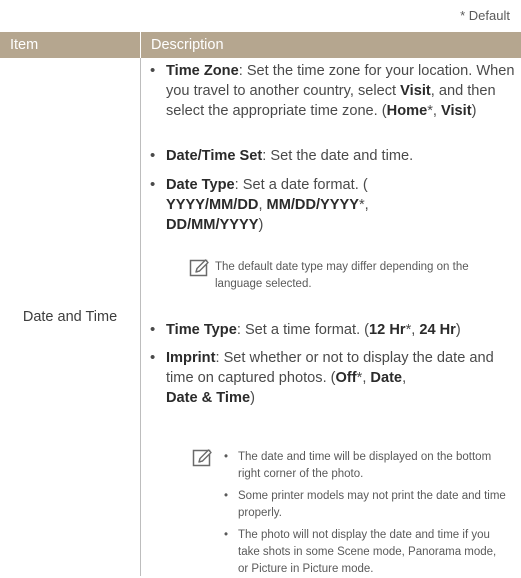 The width and height of the screenshot is (521, 578). Describe the element at coordinates (212, 225) in the screenshot. I see `date-format-option: DD/MM/YYYY` at that location.